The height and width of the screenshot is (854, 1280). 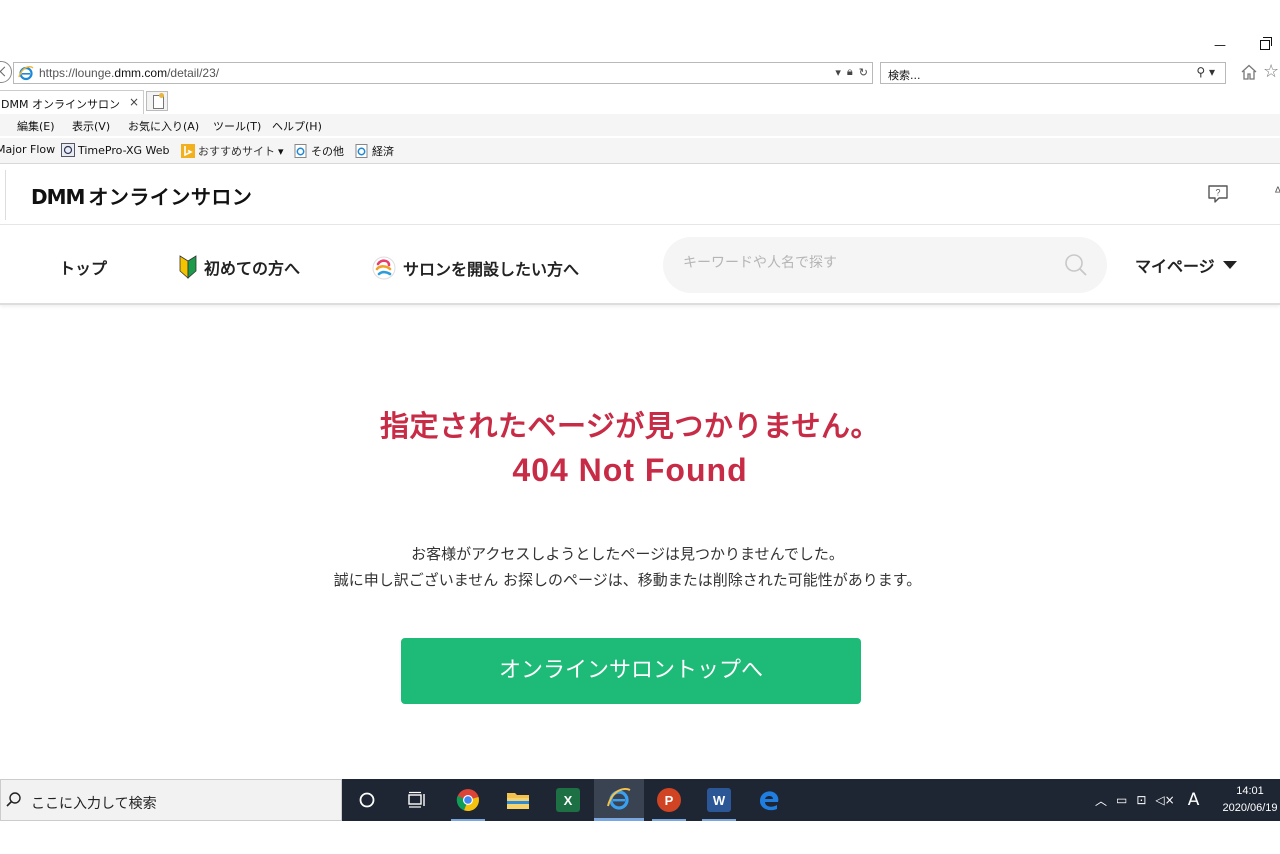 What do you see at coordinates (491, 269) in the screenshot?
I see `nav-open-salon-label: サロンを開設したい方へ` at bounding box center [491, 269].